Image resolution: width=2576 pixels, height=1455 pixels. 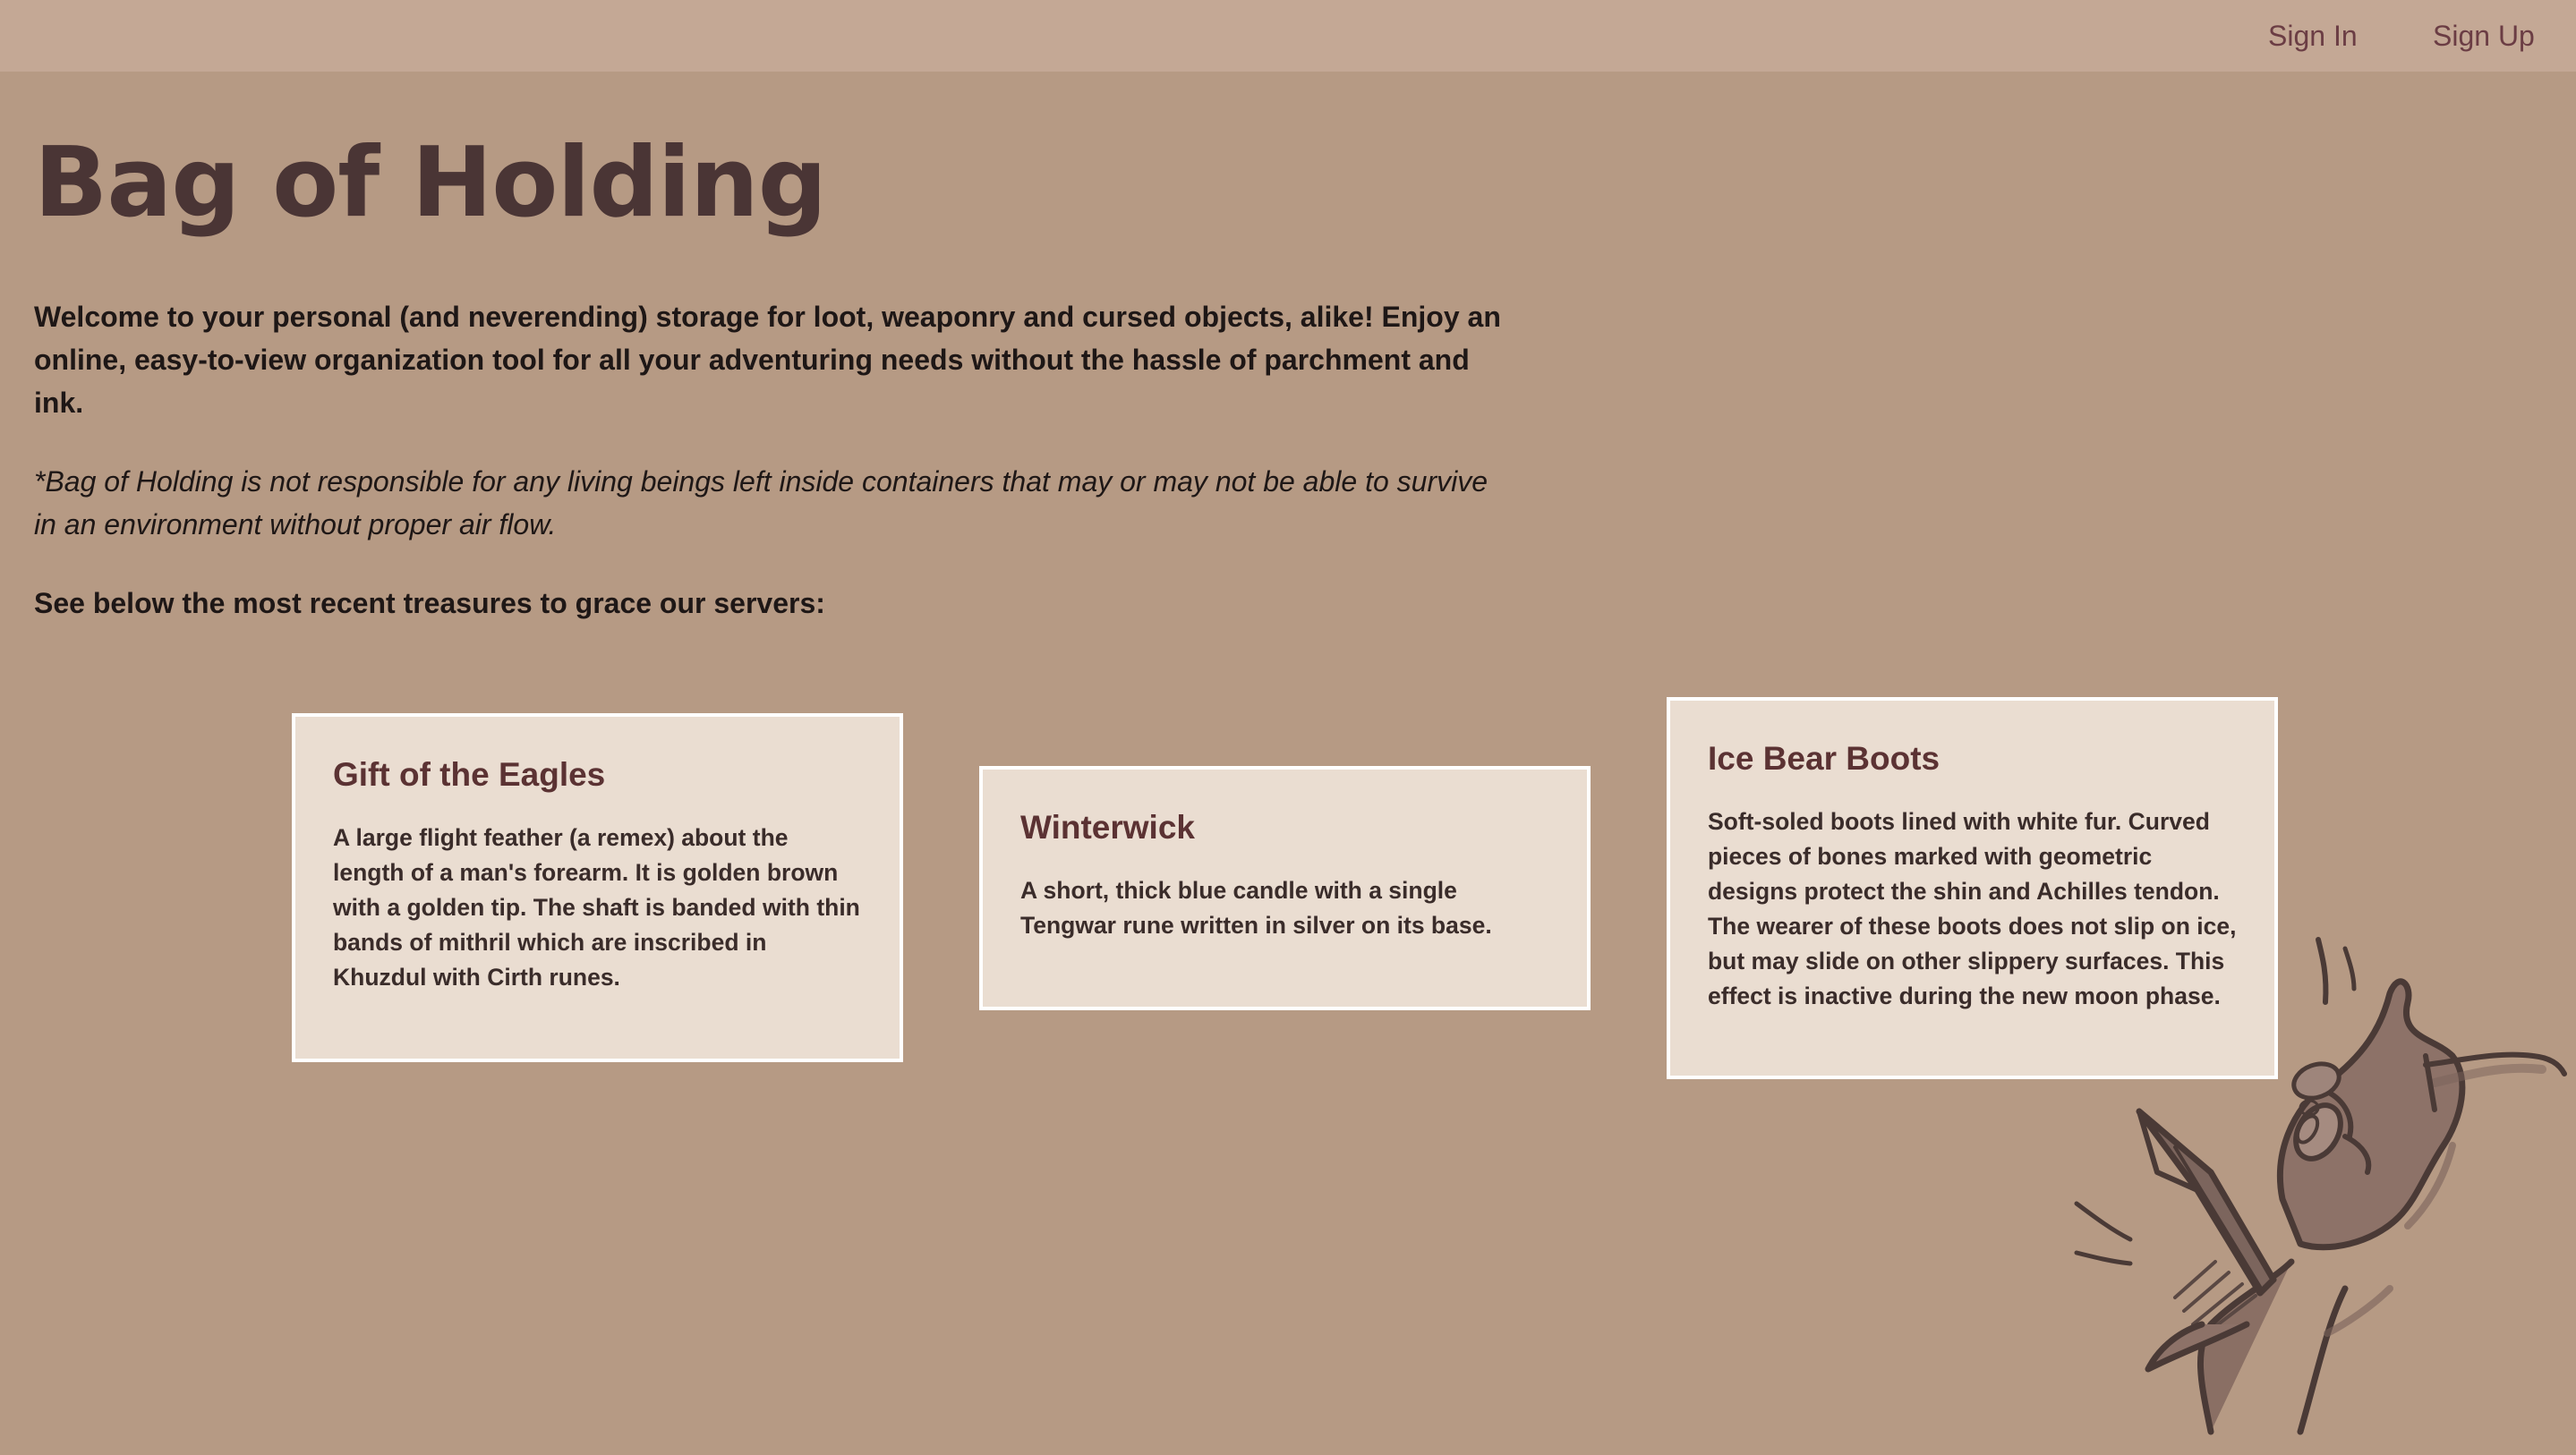 What do you see at coordinates (430, 183) in the screenshot?
I see `page-title: Bag of Holding` at bounding box center [430, 183].